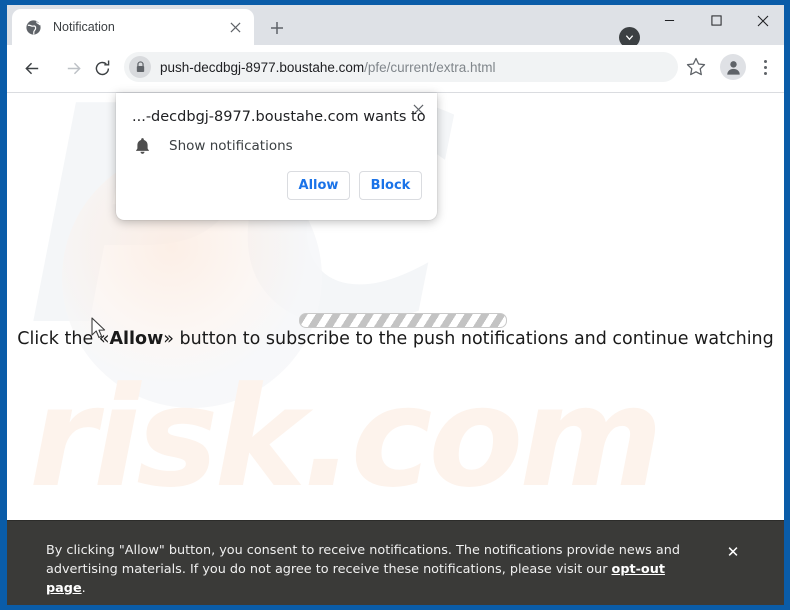  What do you see at coordinates (84, 27) in the screenshot?
I see `tab-title: Notification` at bounding box center [84, 27].